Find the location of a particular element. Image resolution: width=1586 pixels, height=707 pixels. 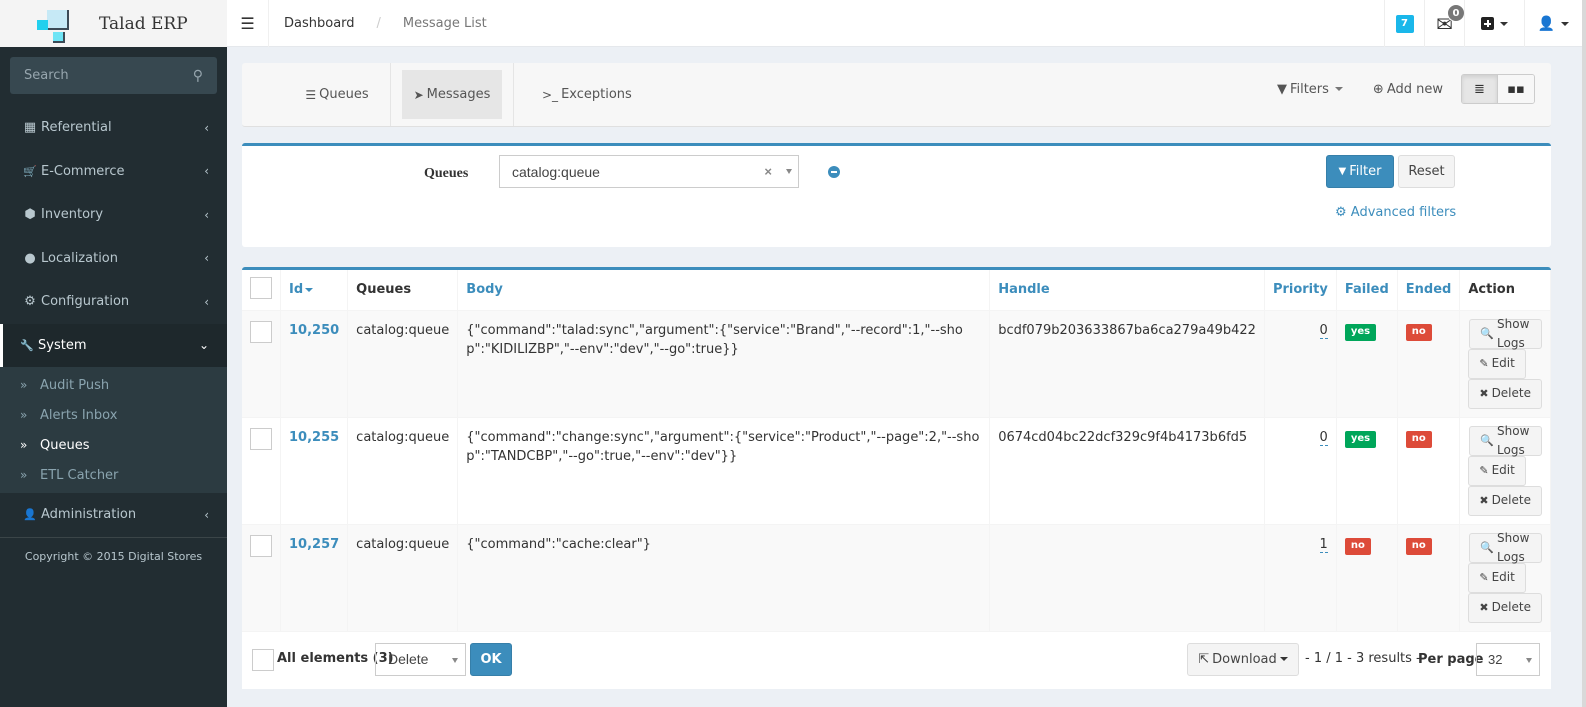

breadcrumb-dashboard: Dashboard is located at coordinates (319, 23).